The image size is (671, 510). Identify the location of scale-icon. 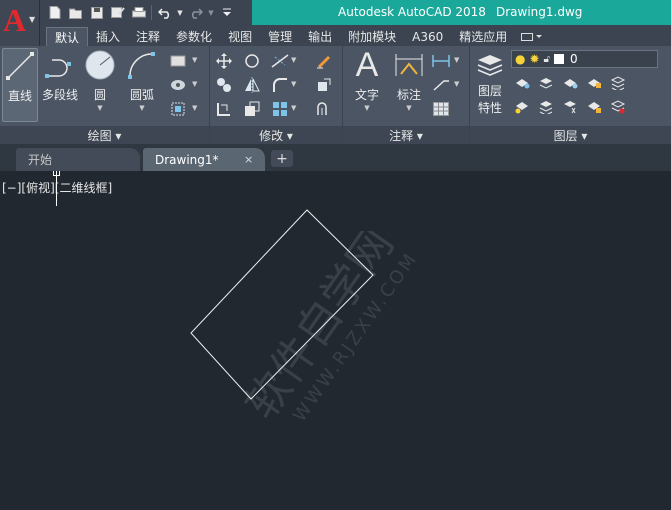
(252, 109).